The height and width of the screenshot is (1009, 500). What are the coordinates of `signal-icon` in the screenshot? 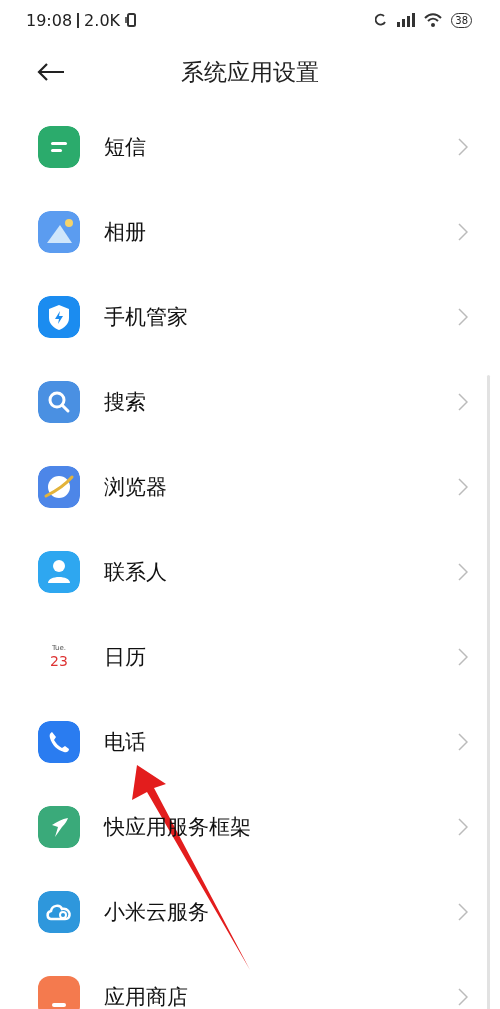 It's located at (405, 20).